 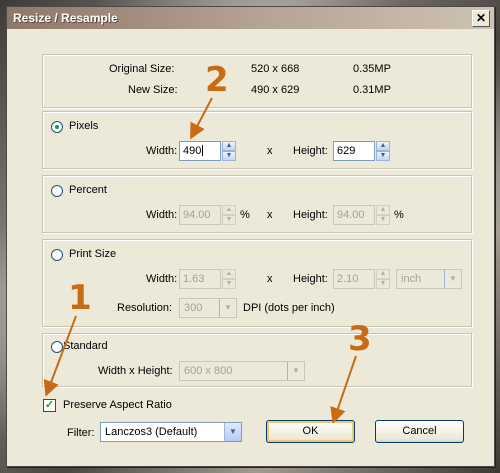 What do you see at coordinates (80, 298) in the screenshot?
I see `annotation-number-1: 1` at bounding box center [80, 298].